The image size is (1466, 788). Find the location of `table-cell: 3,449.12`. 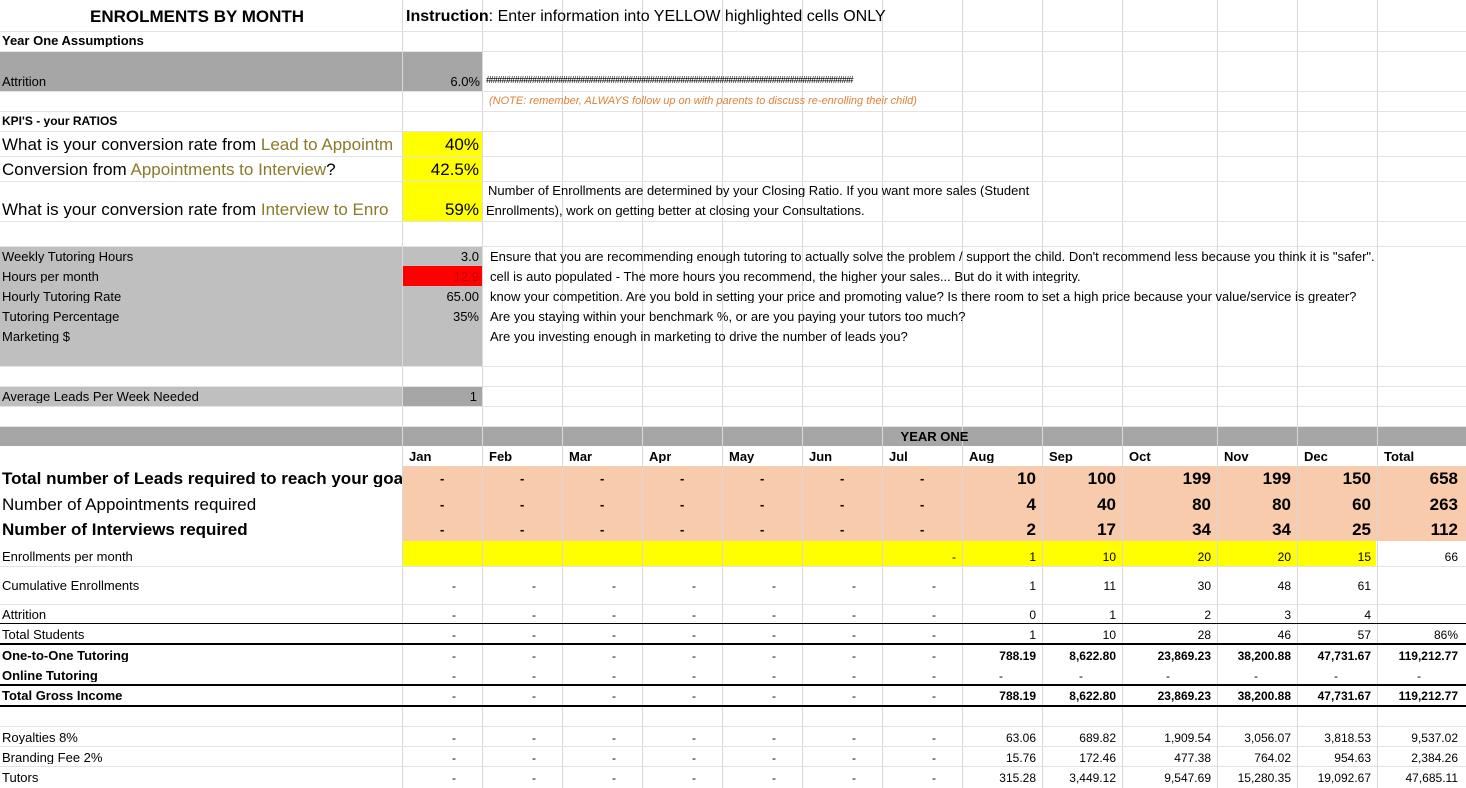

table-cell: 3,449.12 is located at coordinates (1092, 778).